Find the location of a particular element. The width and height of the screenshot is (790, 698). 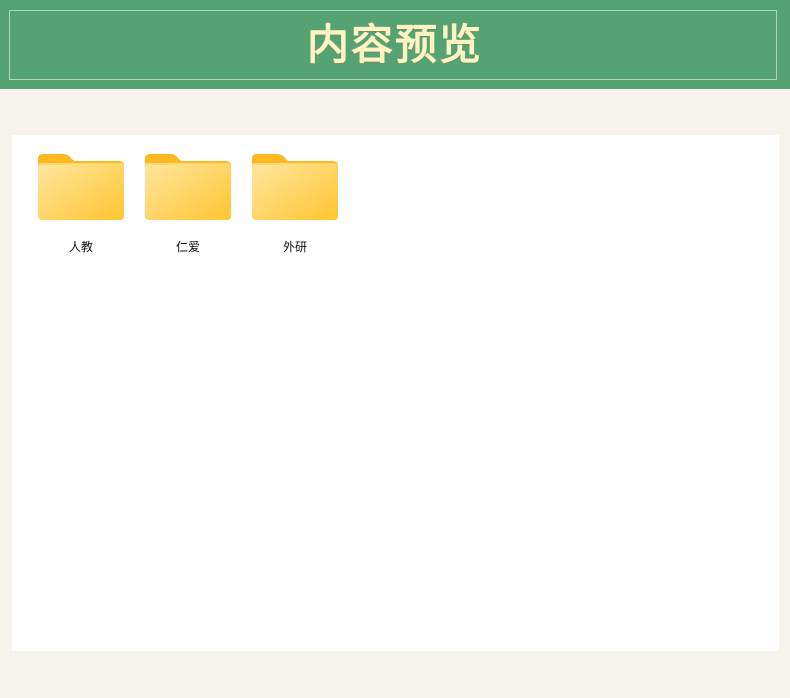

page-header: 内容预览 is located at coordinates (395, 44).